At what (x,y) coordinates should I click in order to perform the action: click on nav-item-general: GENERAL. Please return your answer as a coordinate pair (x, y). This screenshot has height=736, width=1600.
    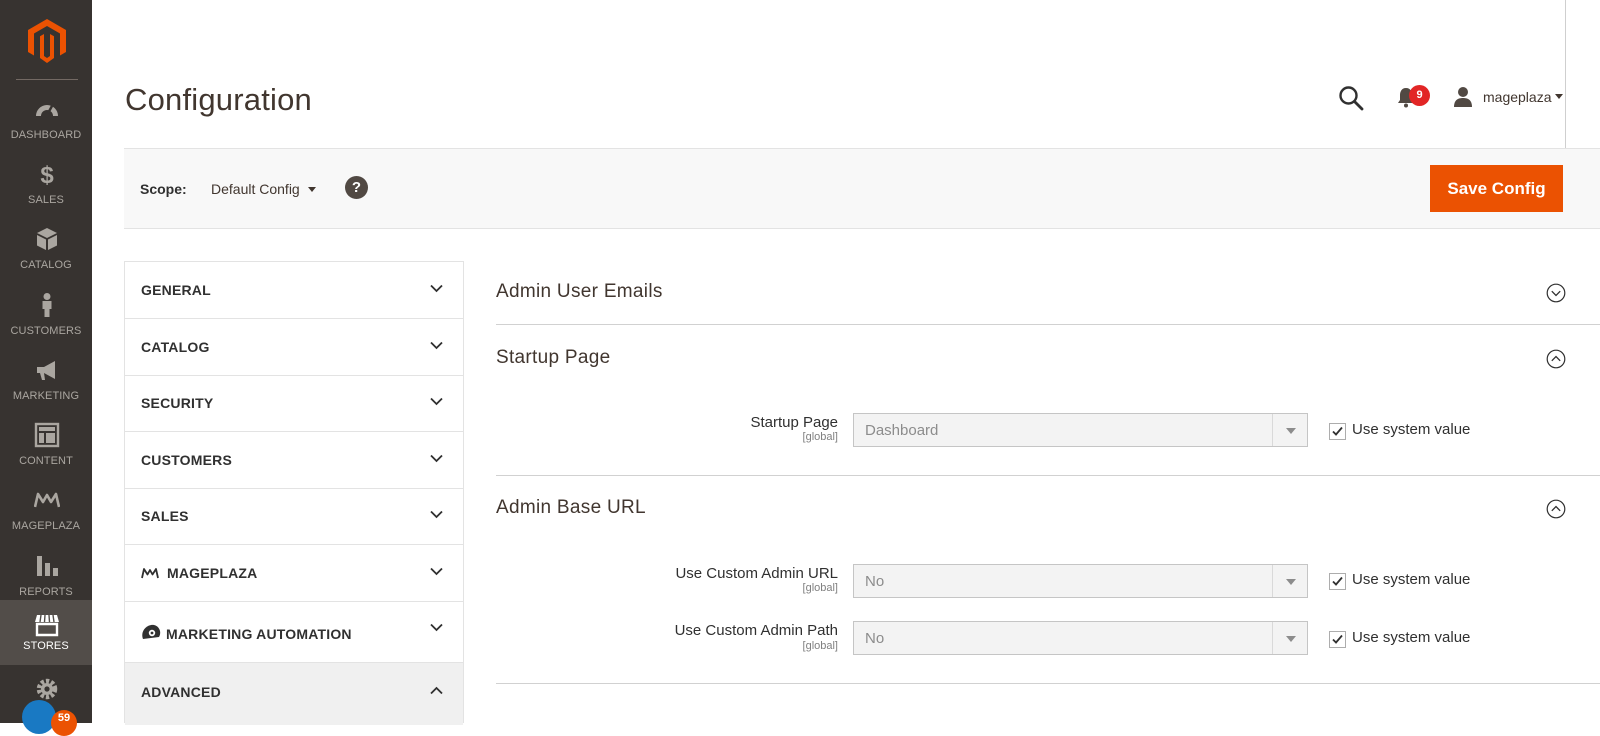
    Looking at the image, I should click on (294, 290).